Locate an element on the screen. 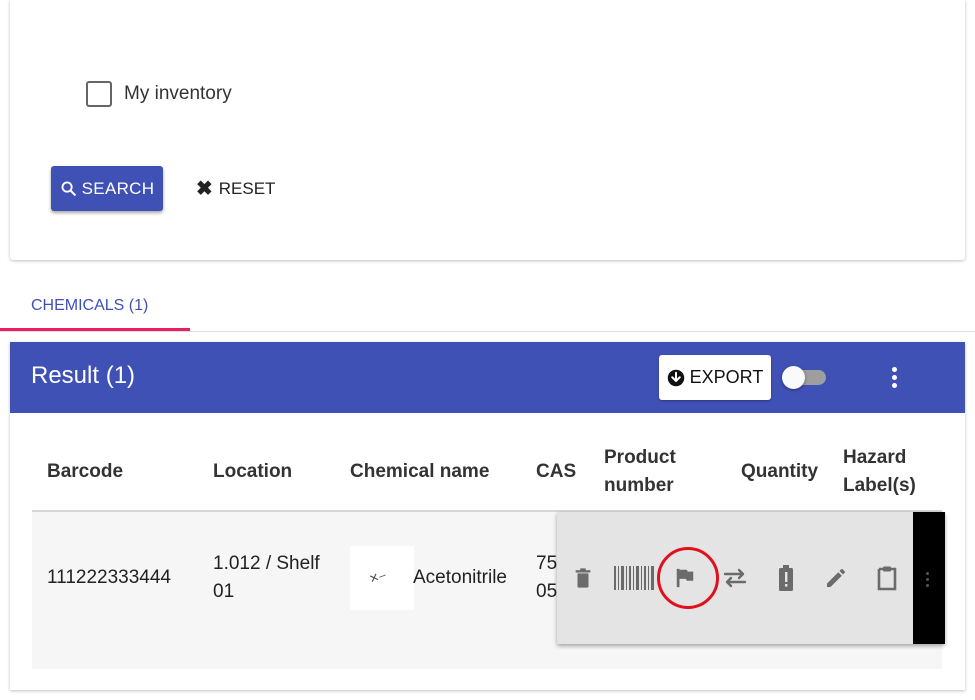 Image resolution: width=975 pixels, height=700 pixels. search-button-label: SEARCH is located at coordinates (118, 188).